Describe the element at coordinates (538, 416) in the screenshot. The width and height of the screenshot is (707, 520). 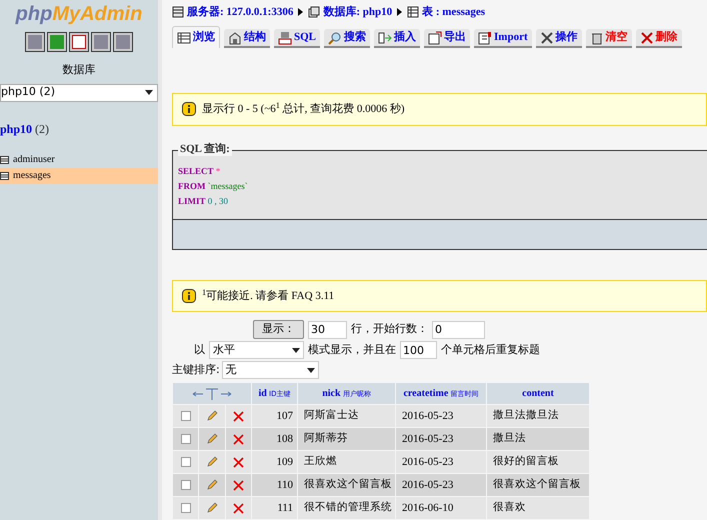
I see `table-cell: 撒旦法撒旦法` at that location.